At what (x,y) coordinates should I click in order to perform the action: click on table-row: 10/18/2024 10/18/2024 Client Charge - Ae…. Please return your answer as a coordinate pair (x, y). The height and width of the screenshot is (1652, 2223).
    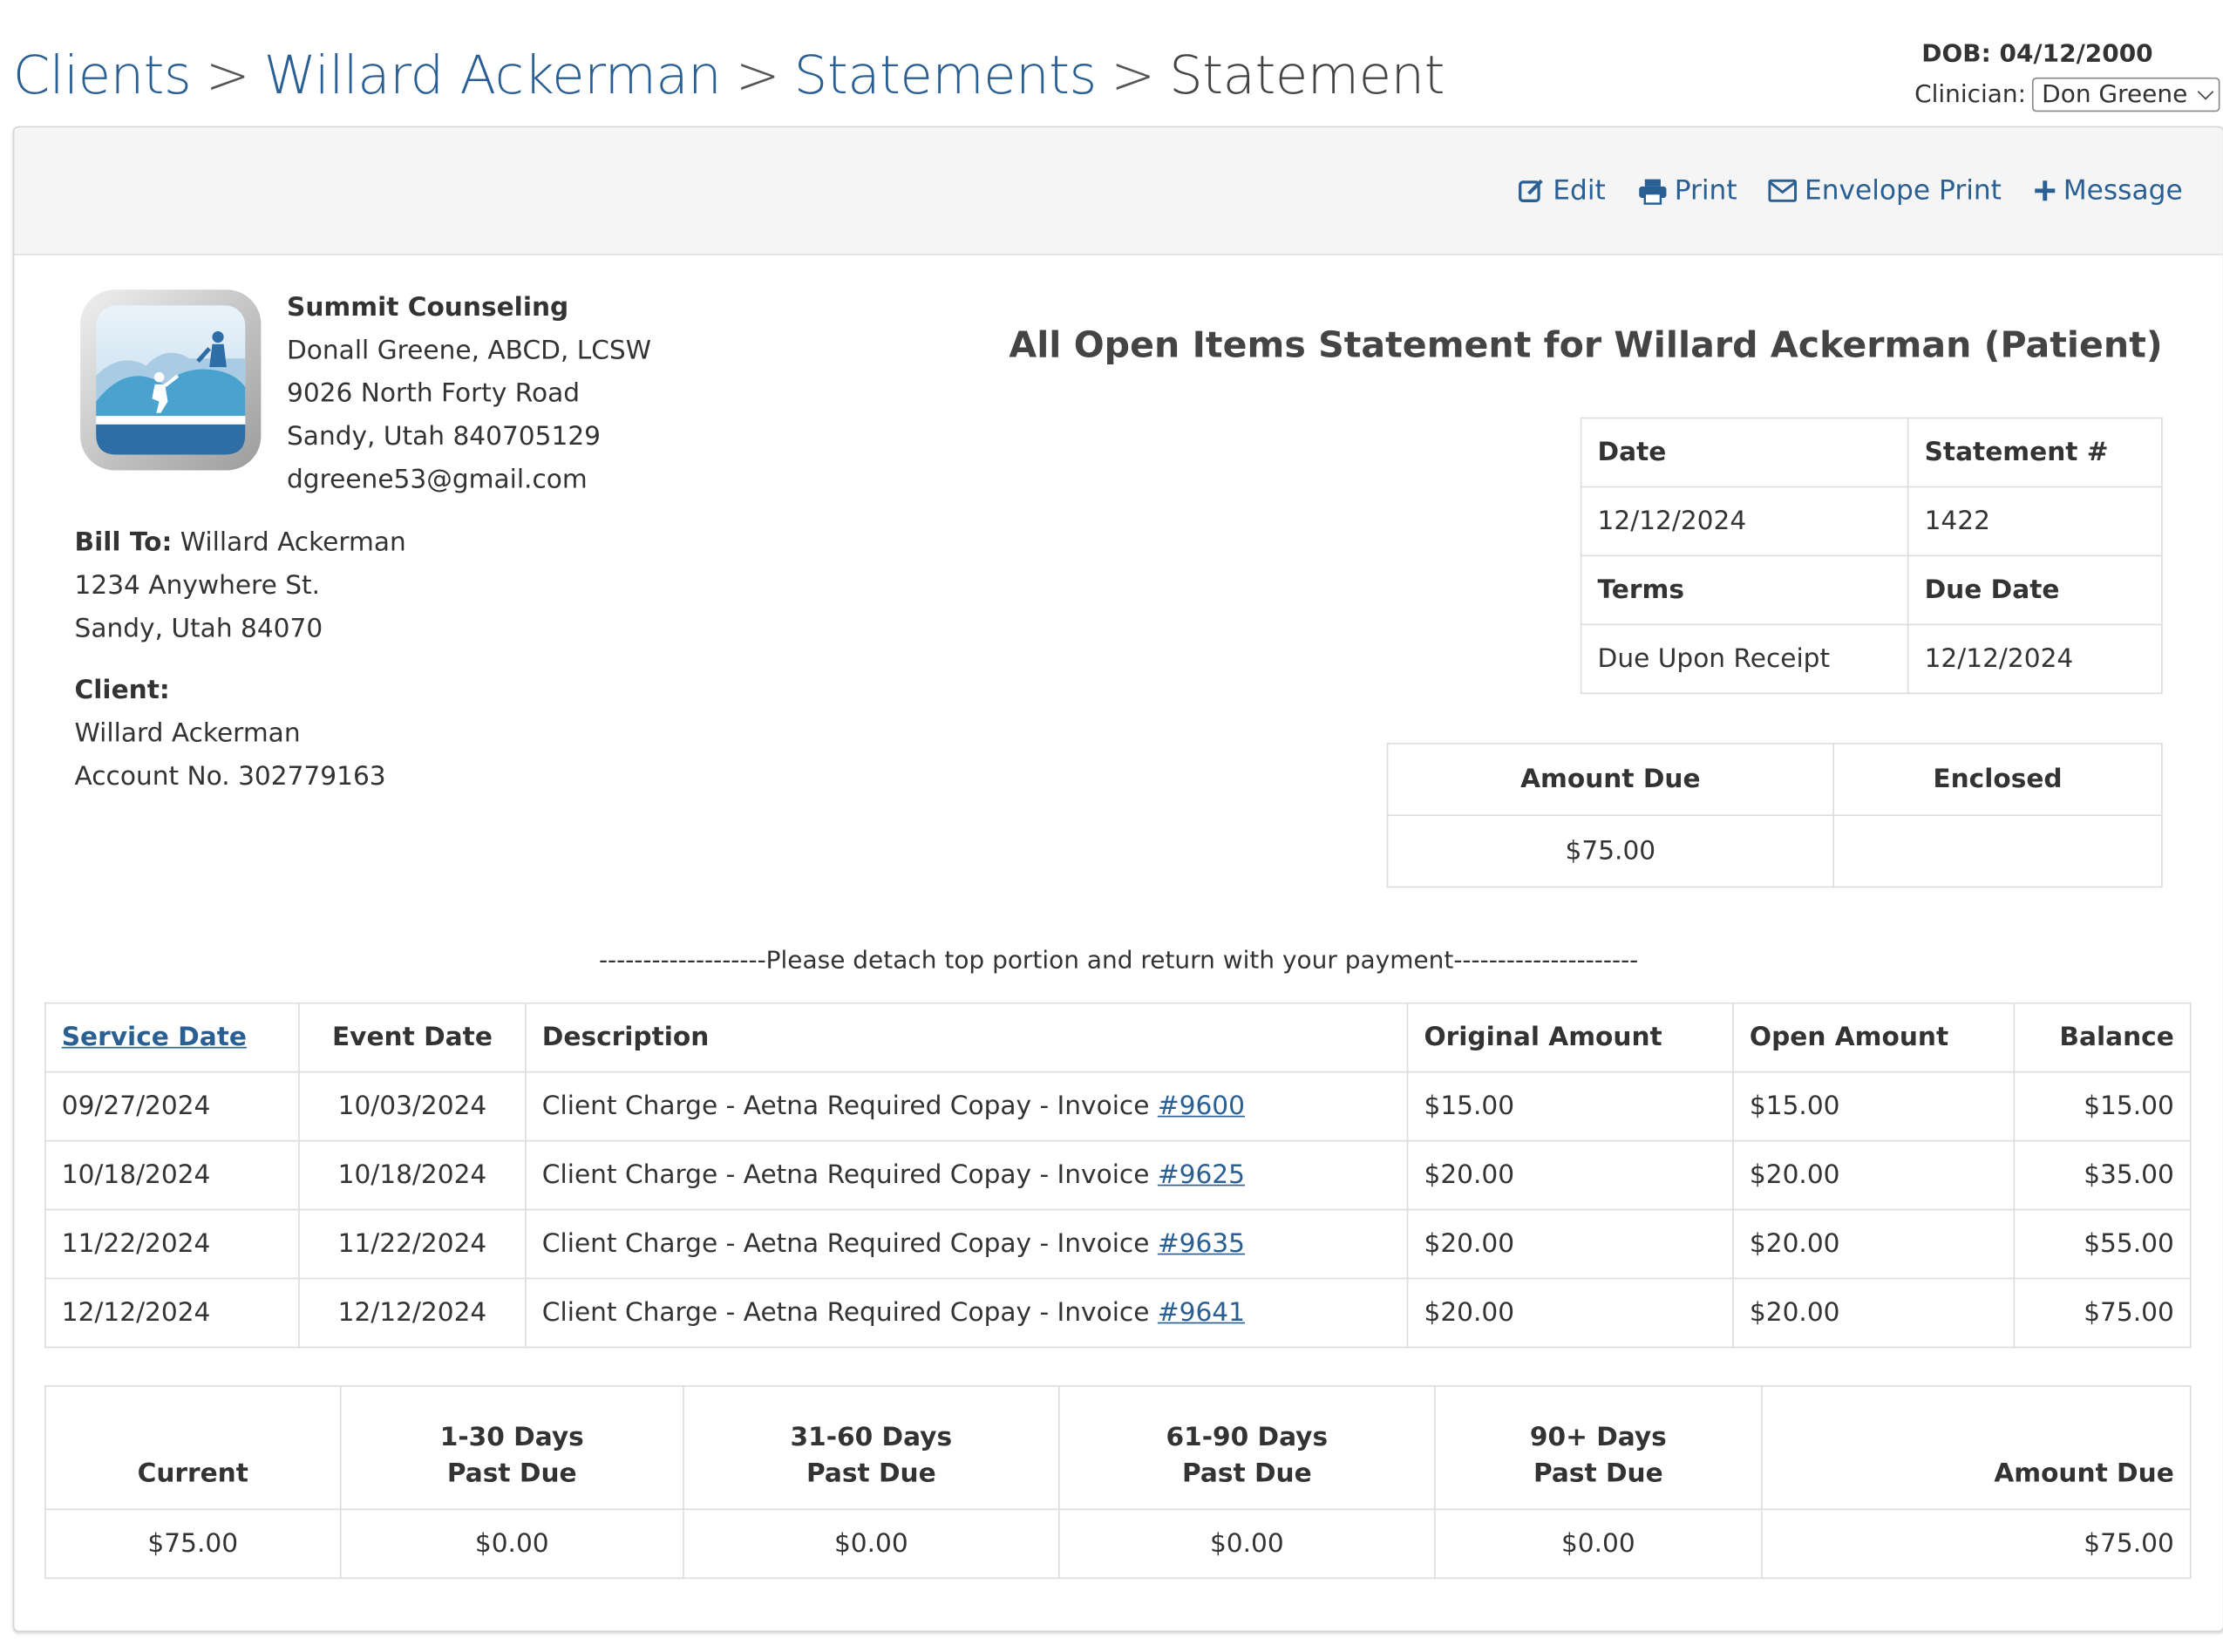
    Looking at the image, I should click on (1118, 1175).